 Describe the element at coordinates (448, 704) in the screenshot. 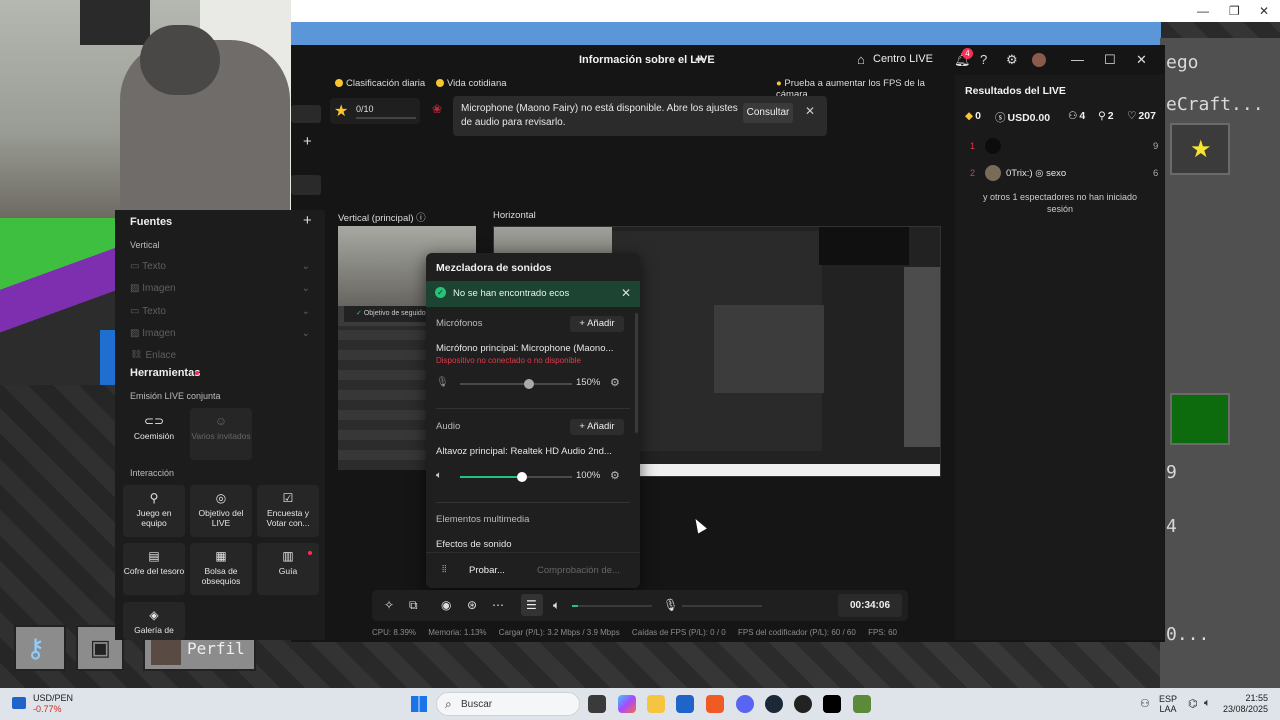

I see `search-icon: ⌕` at that location.